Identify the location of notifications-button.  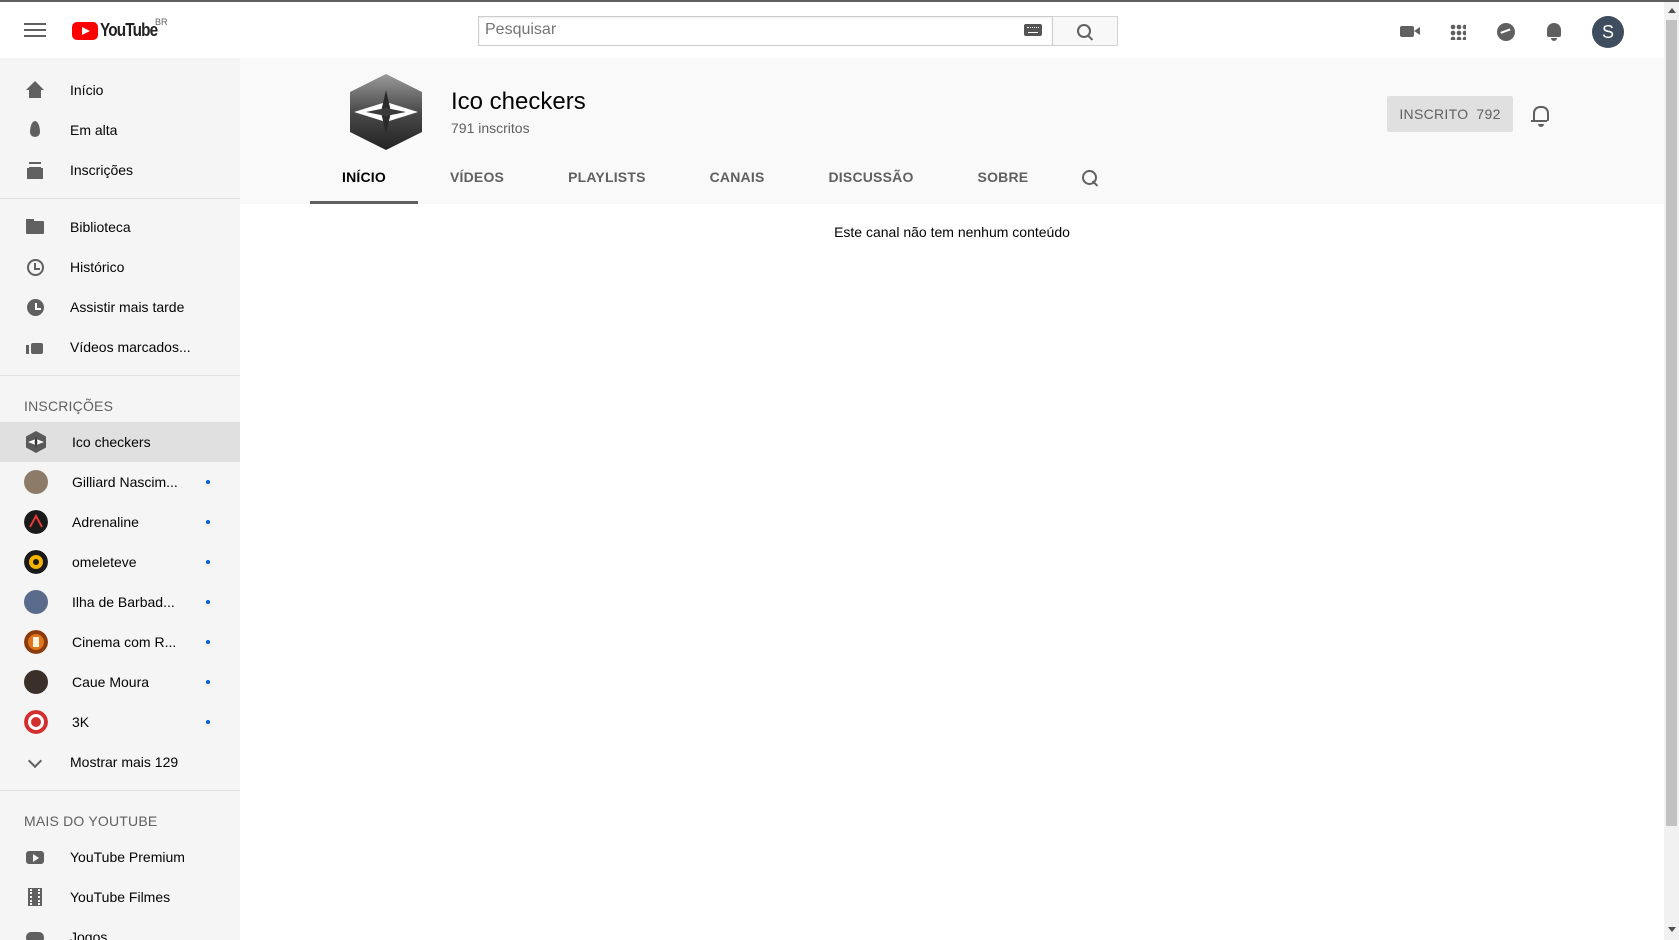
(1554, 32).